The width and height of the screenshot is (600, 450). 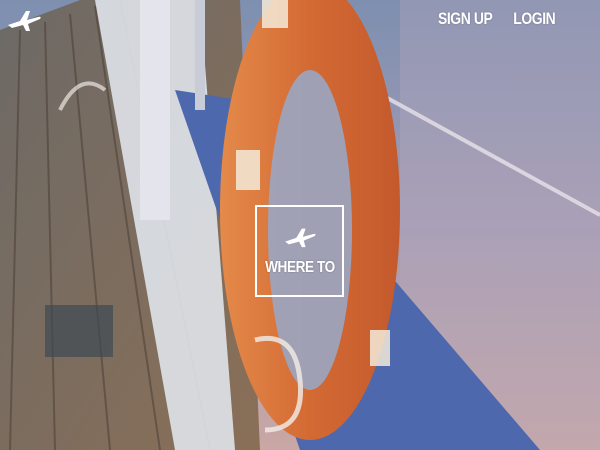 I want to click on where-to-button: WHERE TO, so click(x=299, y=251).